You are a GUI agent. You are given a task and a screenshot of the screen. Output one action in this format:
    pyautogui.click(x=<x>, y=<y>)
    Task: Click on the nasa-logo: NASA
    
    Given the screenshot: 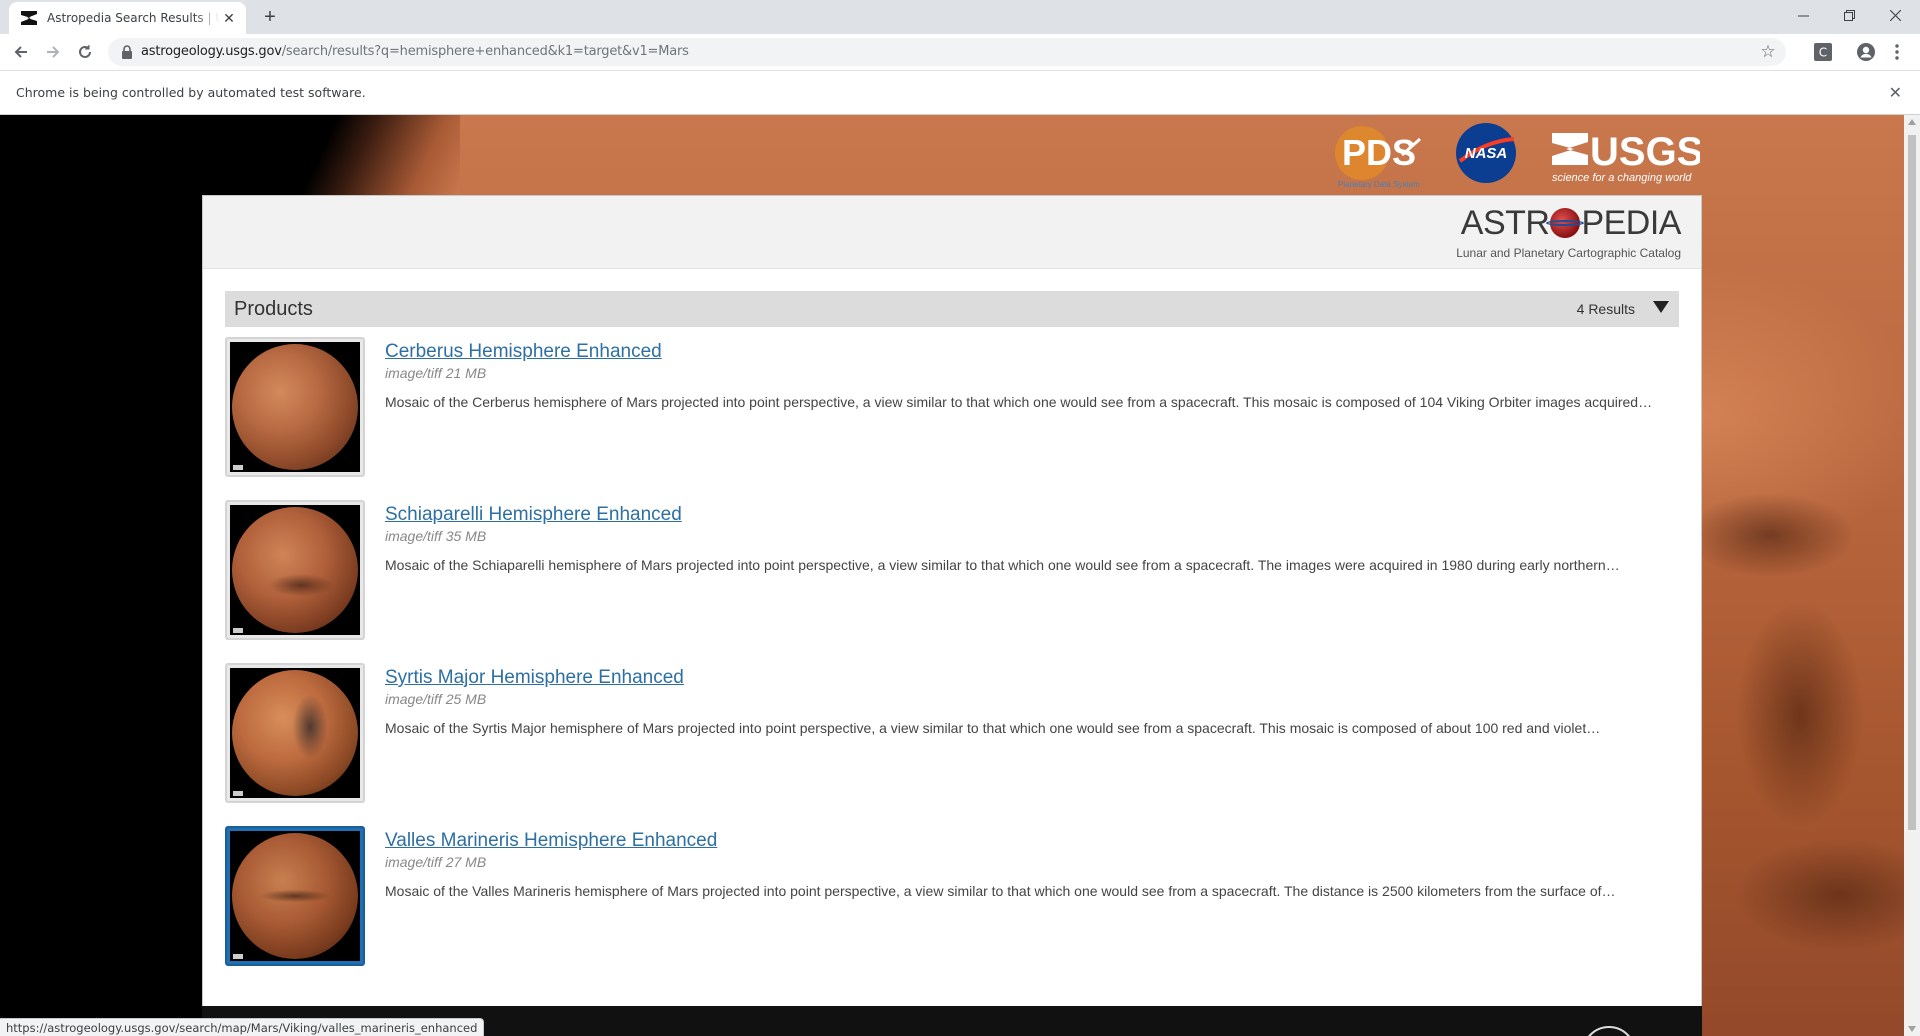 What is the action you would take?
    pyautogui.click(x=1486, y=153)
    